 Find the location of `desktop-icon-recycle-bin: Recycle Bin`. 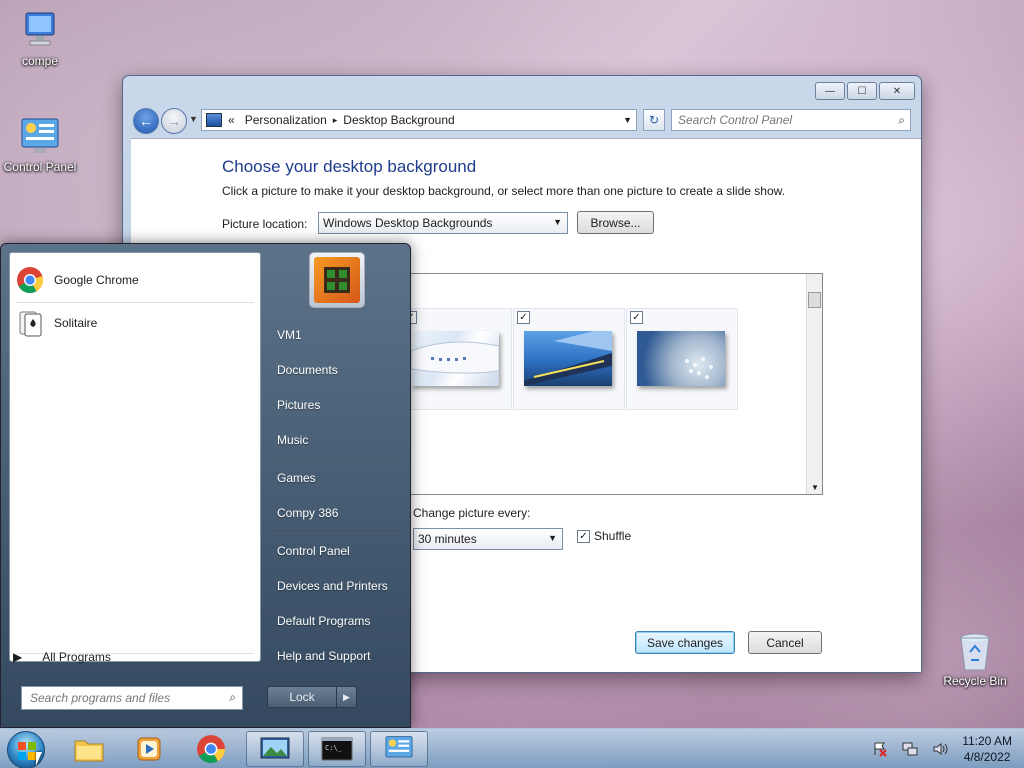

desktop-icon-recycle-bin: Recycle Bin is located at coordinates (975, 659).